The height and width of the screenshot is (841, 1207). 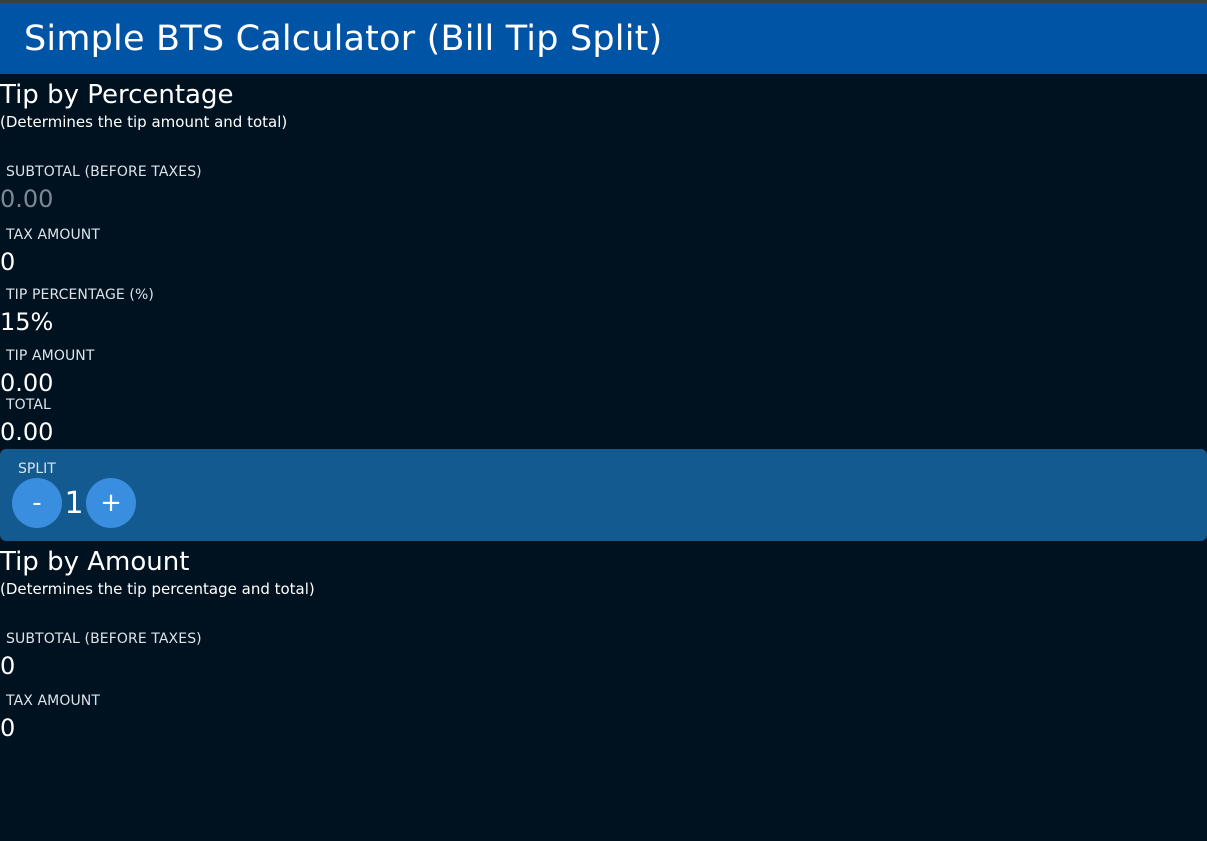 I want to click on split-label: SPLIT, so click(x=37, y=469).